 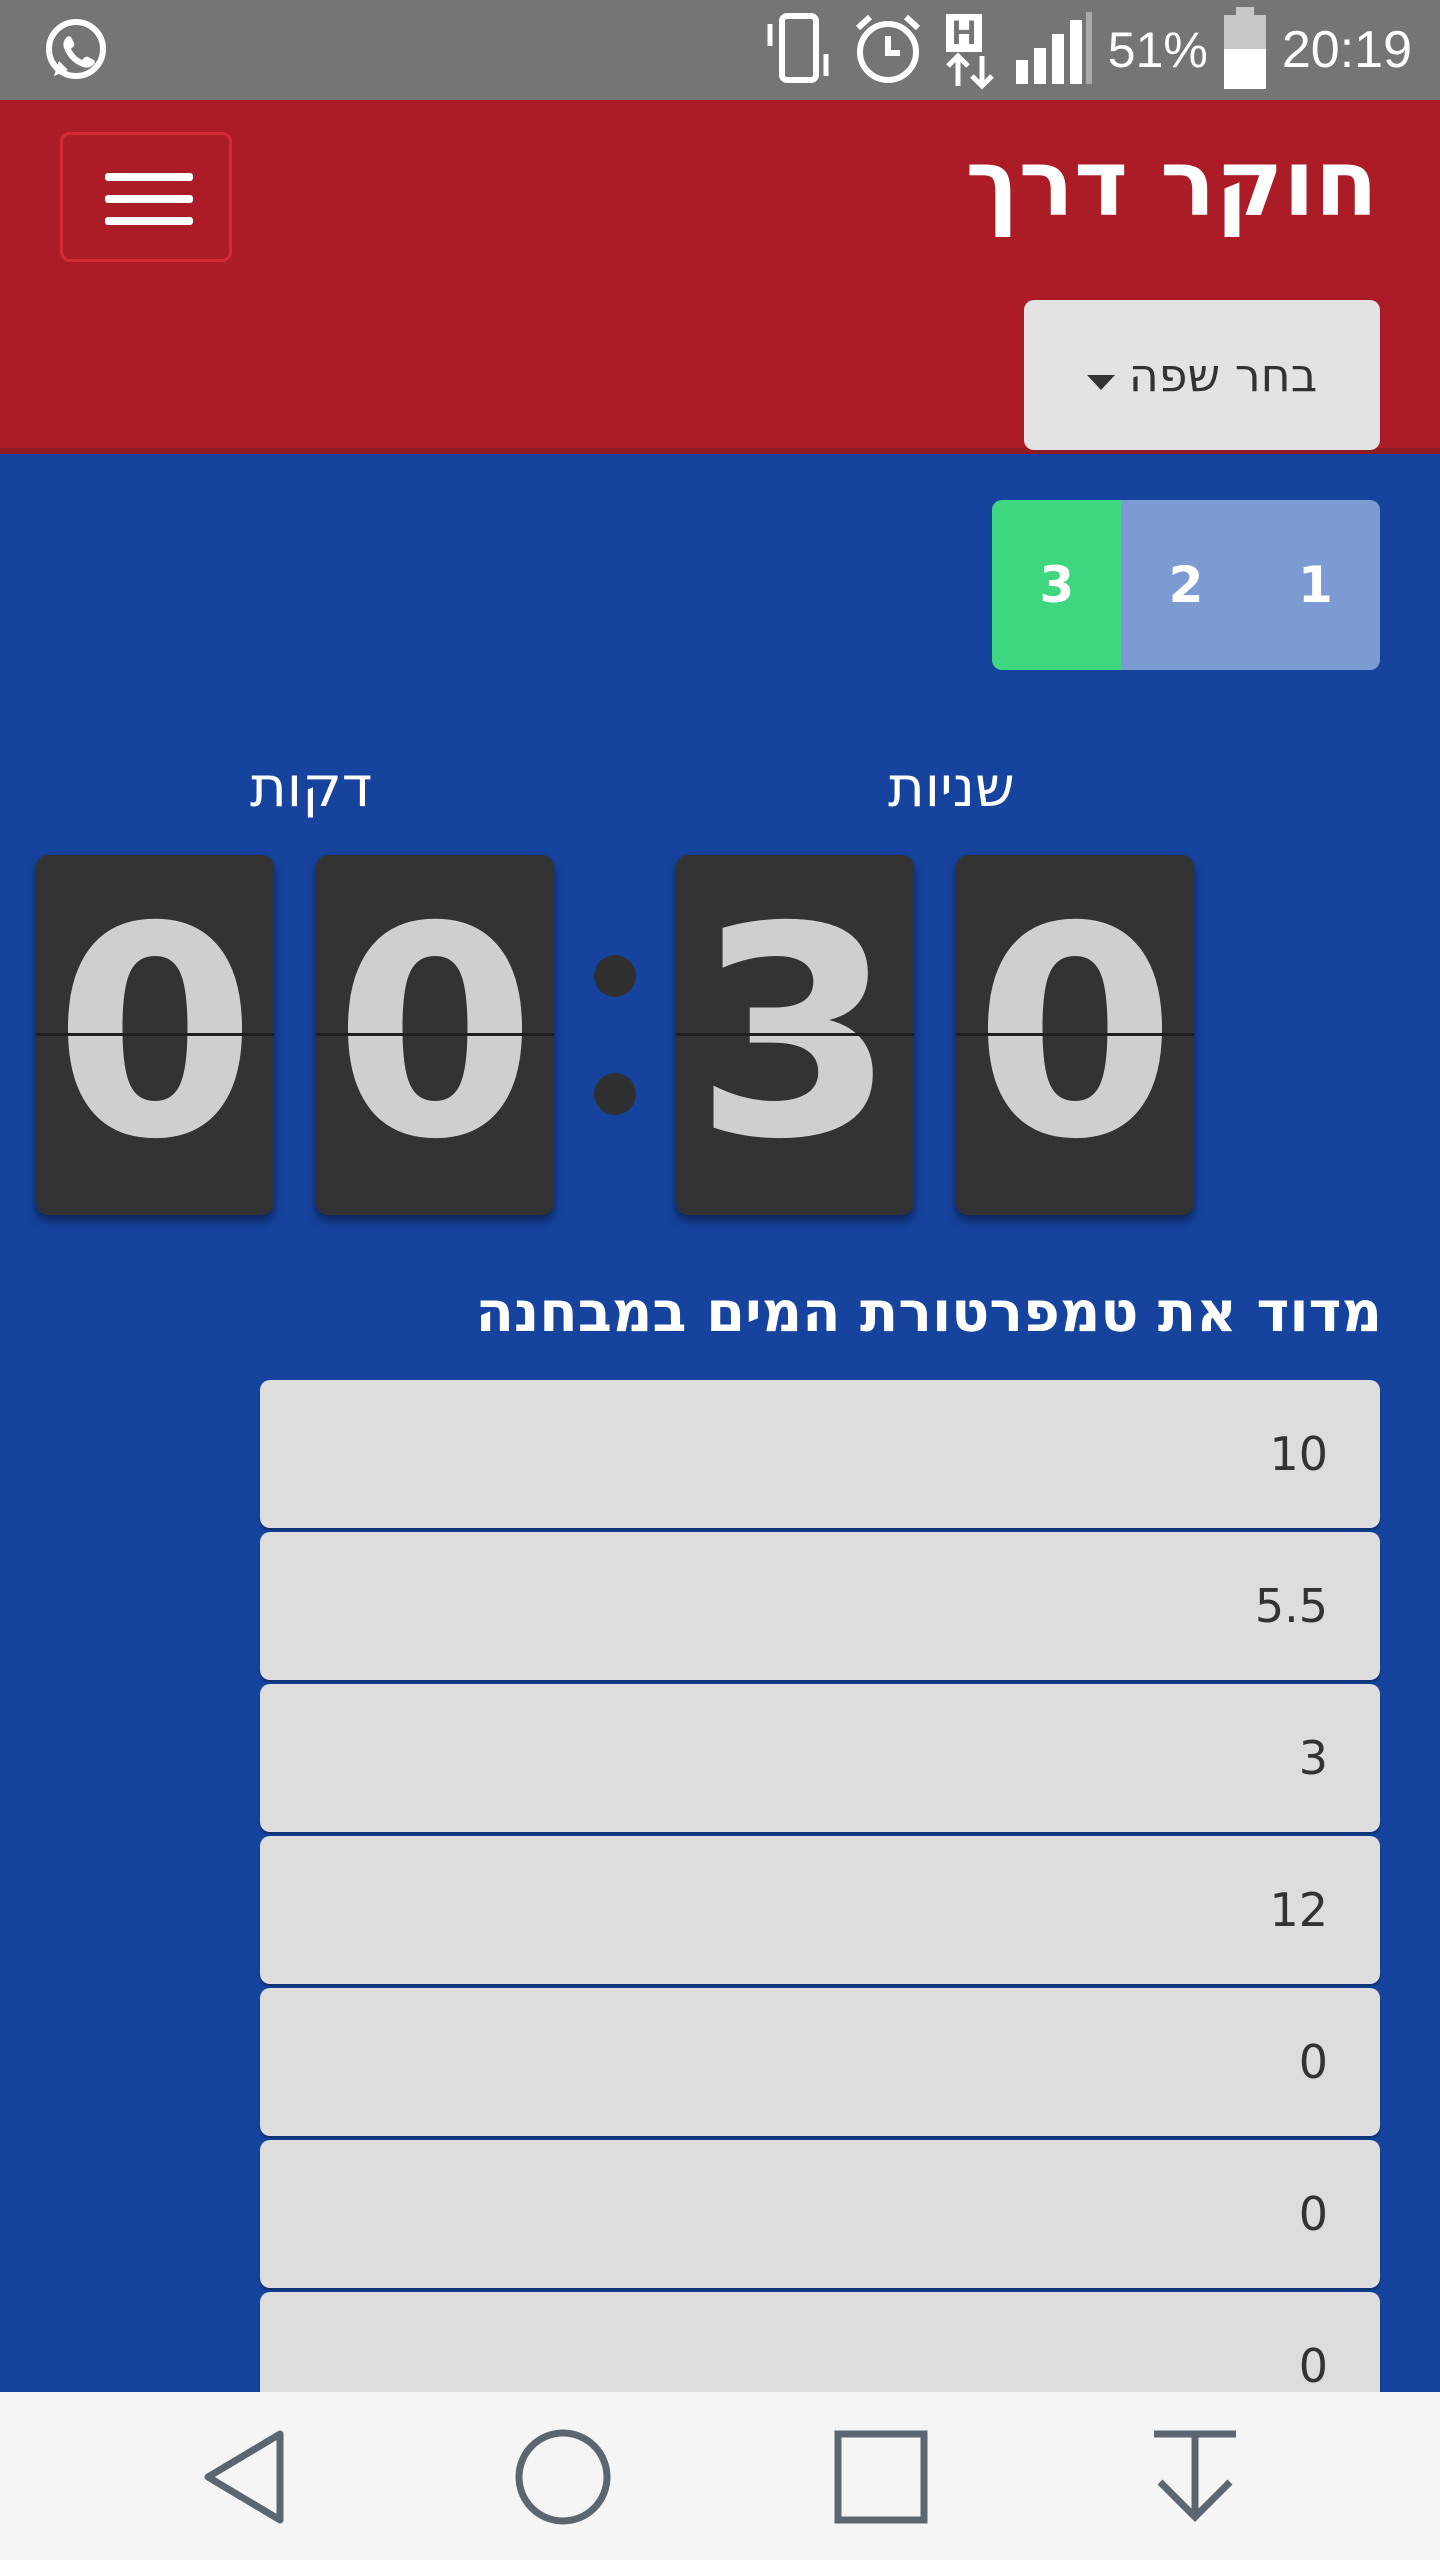 I want to click on app-title: חוקר דרך, so click(x=1171, y=183).